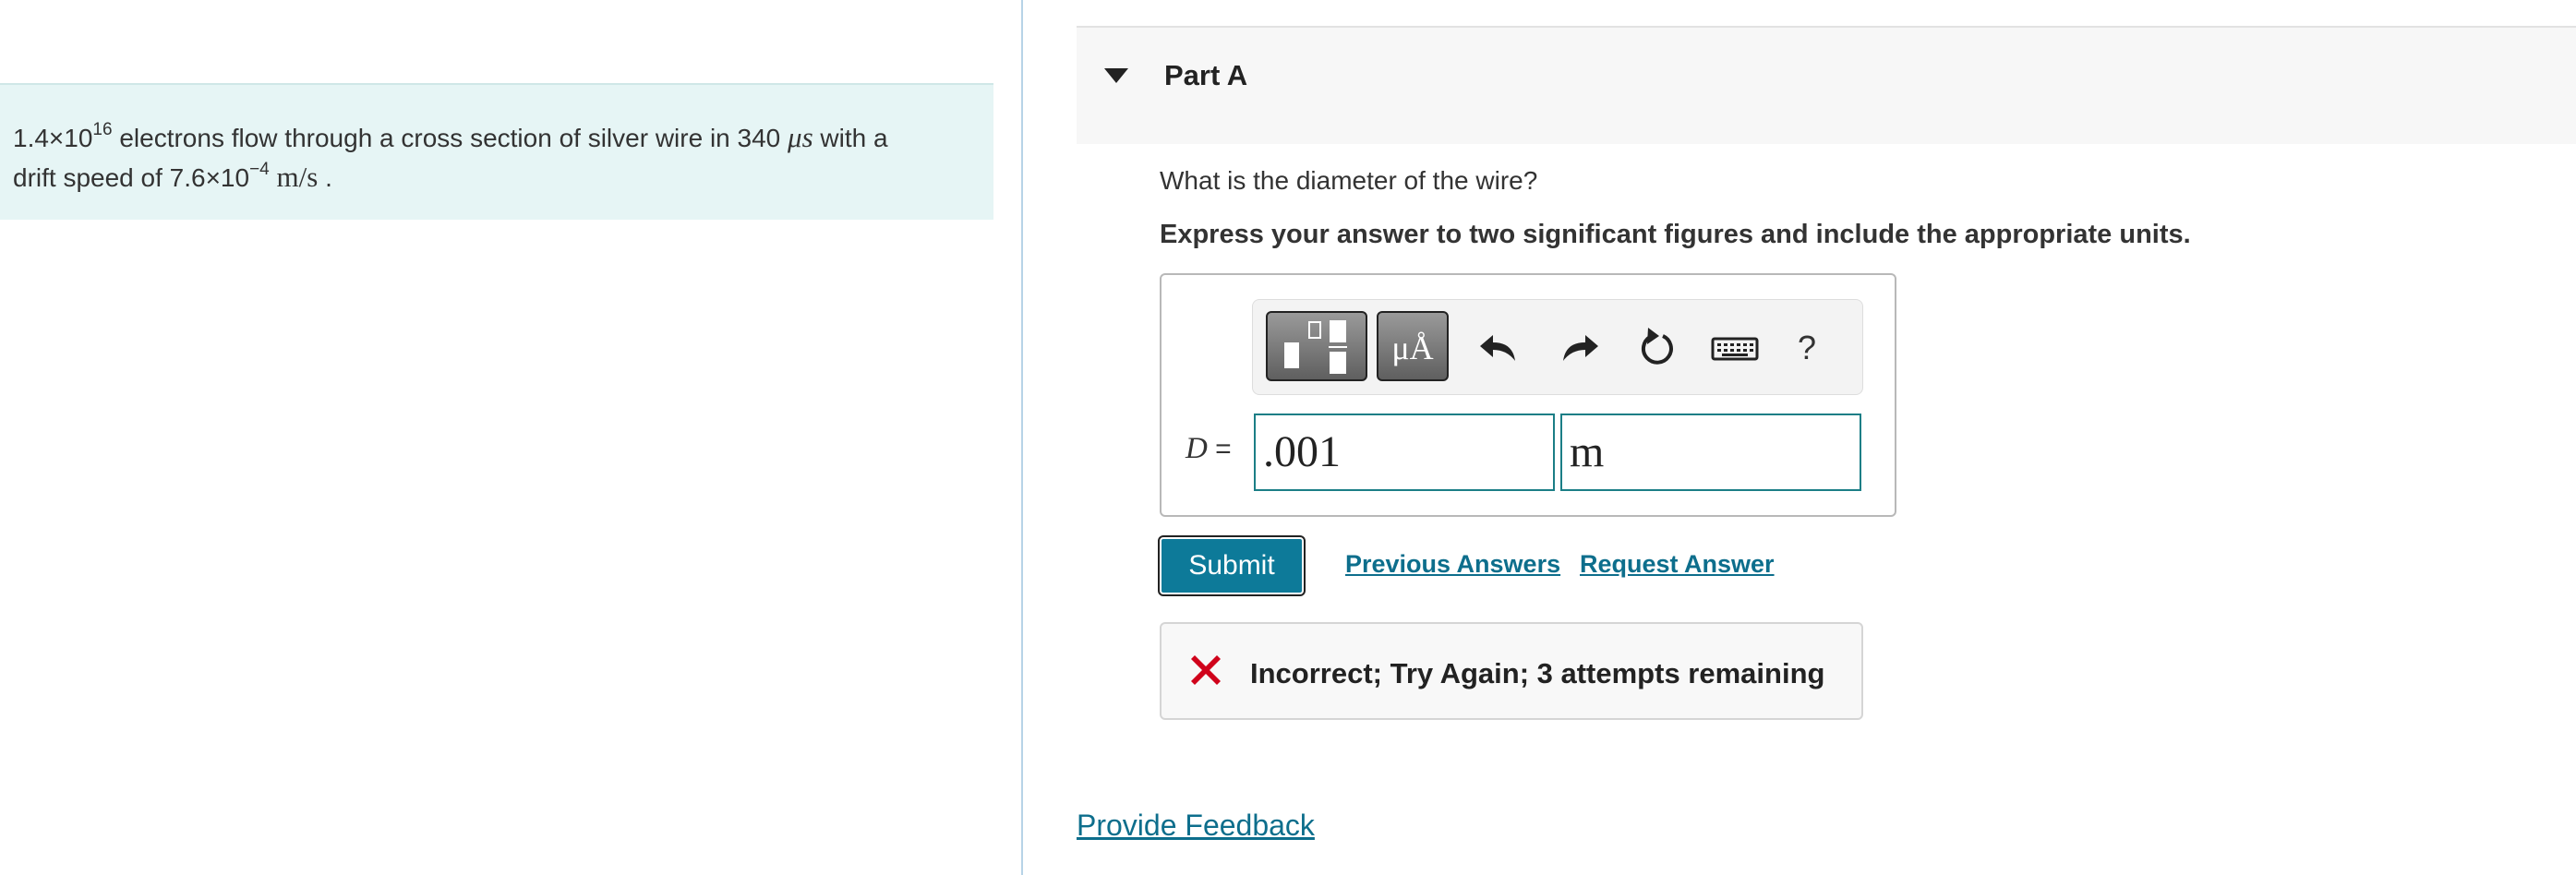  What do you see at coordinates (1413, 346) in the screenshot?
I see `units-button: μÅ` at bounding box center [1413, 346].